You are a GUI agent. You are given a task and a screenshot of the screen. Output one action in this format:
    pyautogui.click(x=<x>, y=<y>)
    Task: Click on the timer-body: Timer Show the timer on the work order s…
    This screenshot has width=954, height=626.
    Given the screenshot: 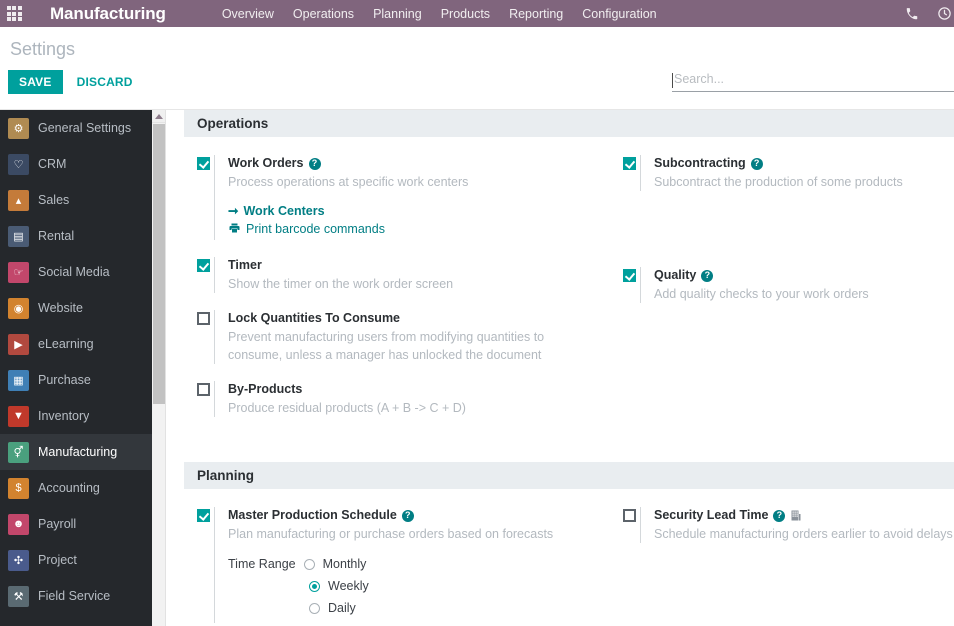 What is the action you would take?
    pyautogui.click(x=412, y=275)
    